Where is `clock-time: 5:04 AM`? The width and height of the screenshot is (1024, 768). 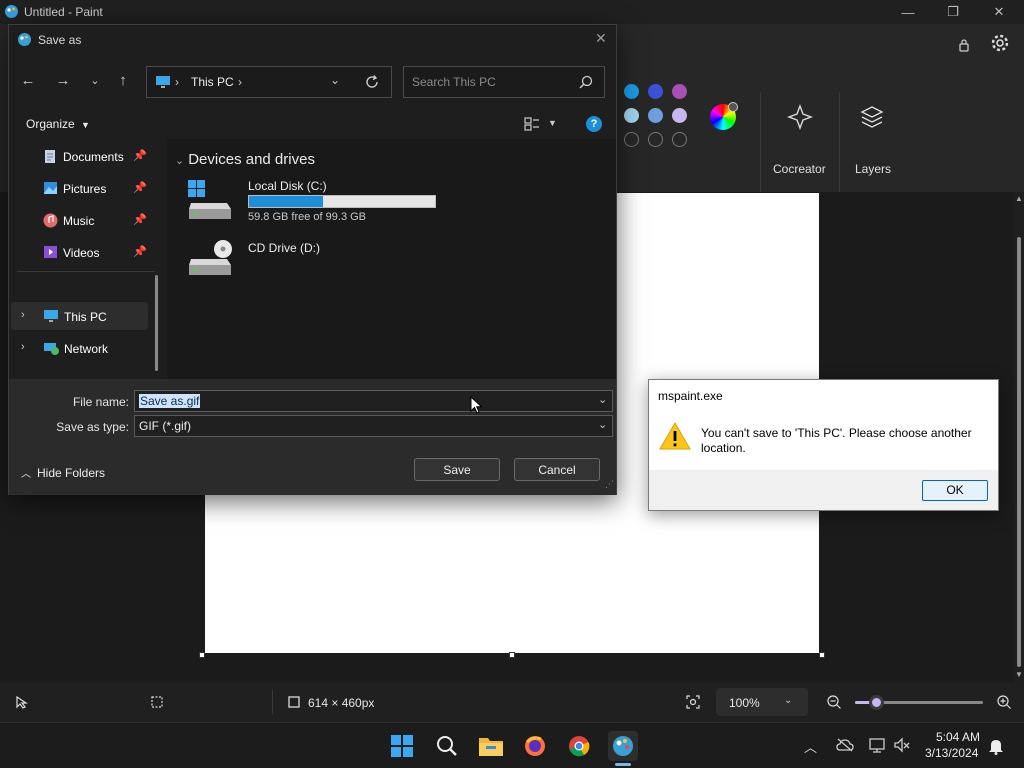 clock-time: 5:04 AM is located at coordinates (958, 737).